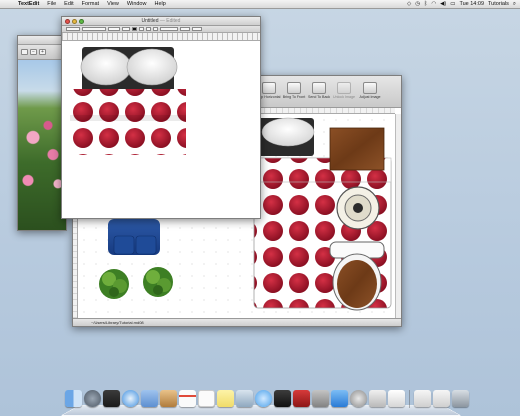 Image resolution: width=520 pixels, height=416 pixels. I want to click on preview-icon, so click(244, 398).